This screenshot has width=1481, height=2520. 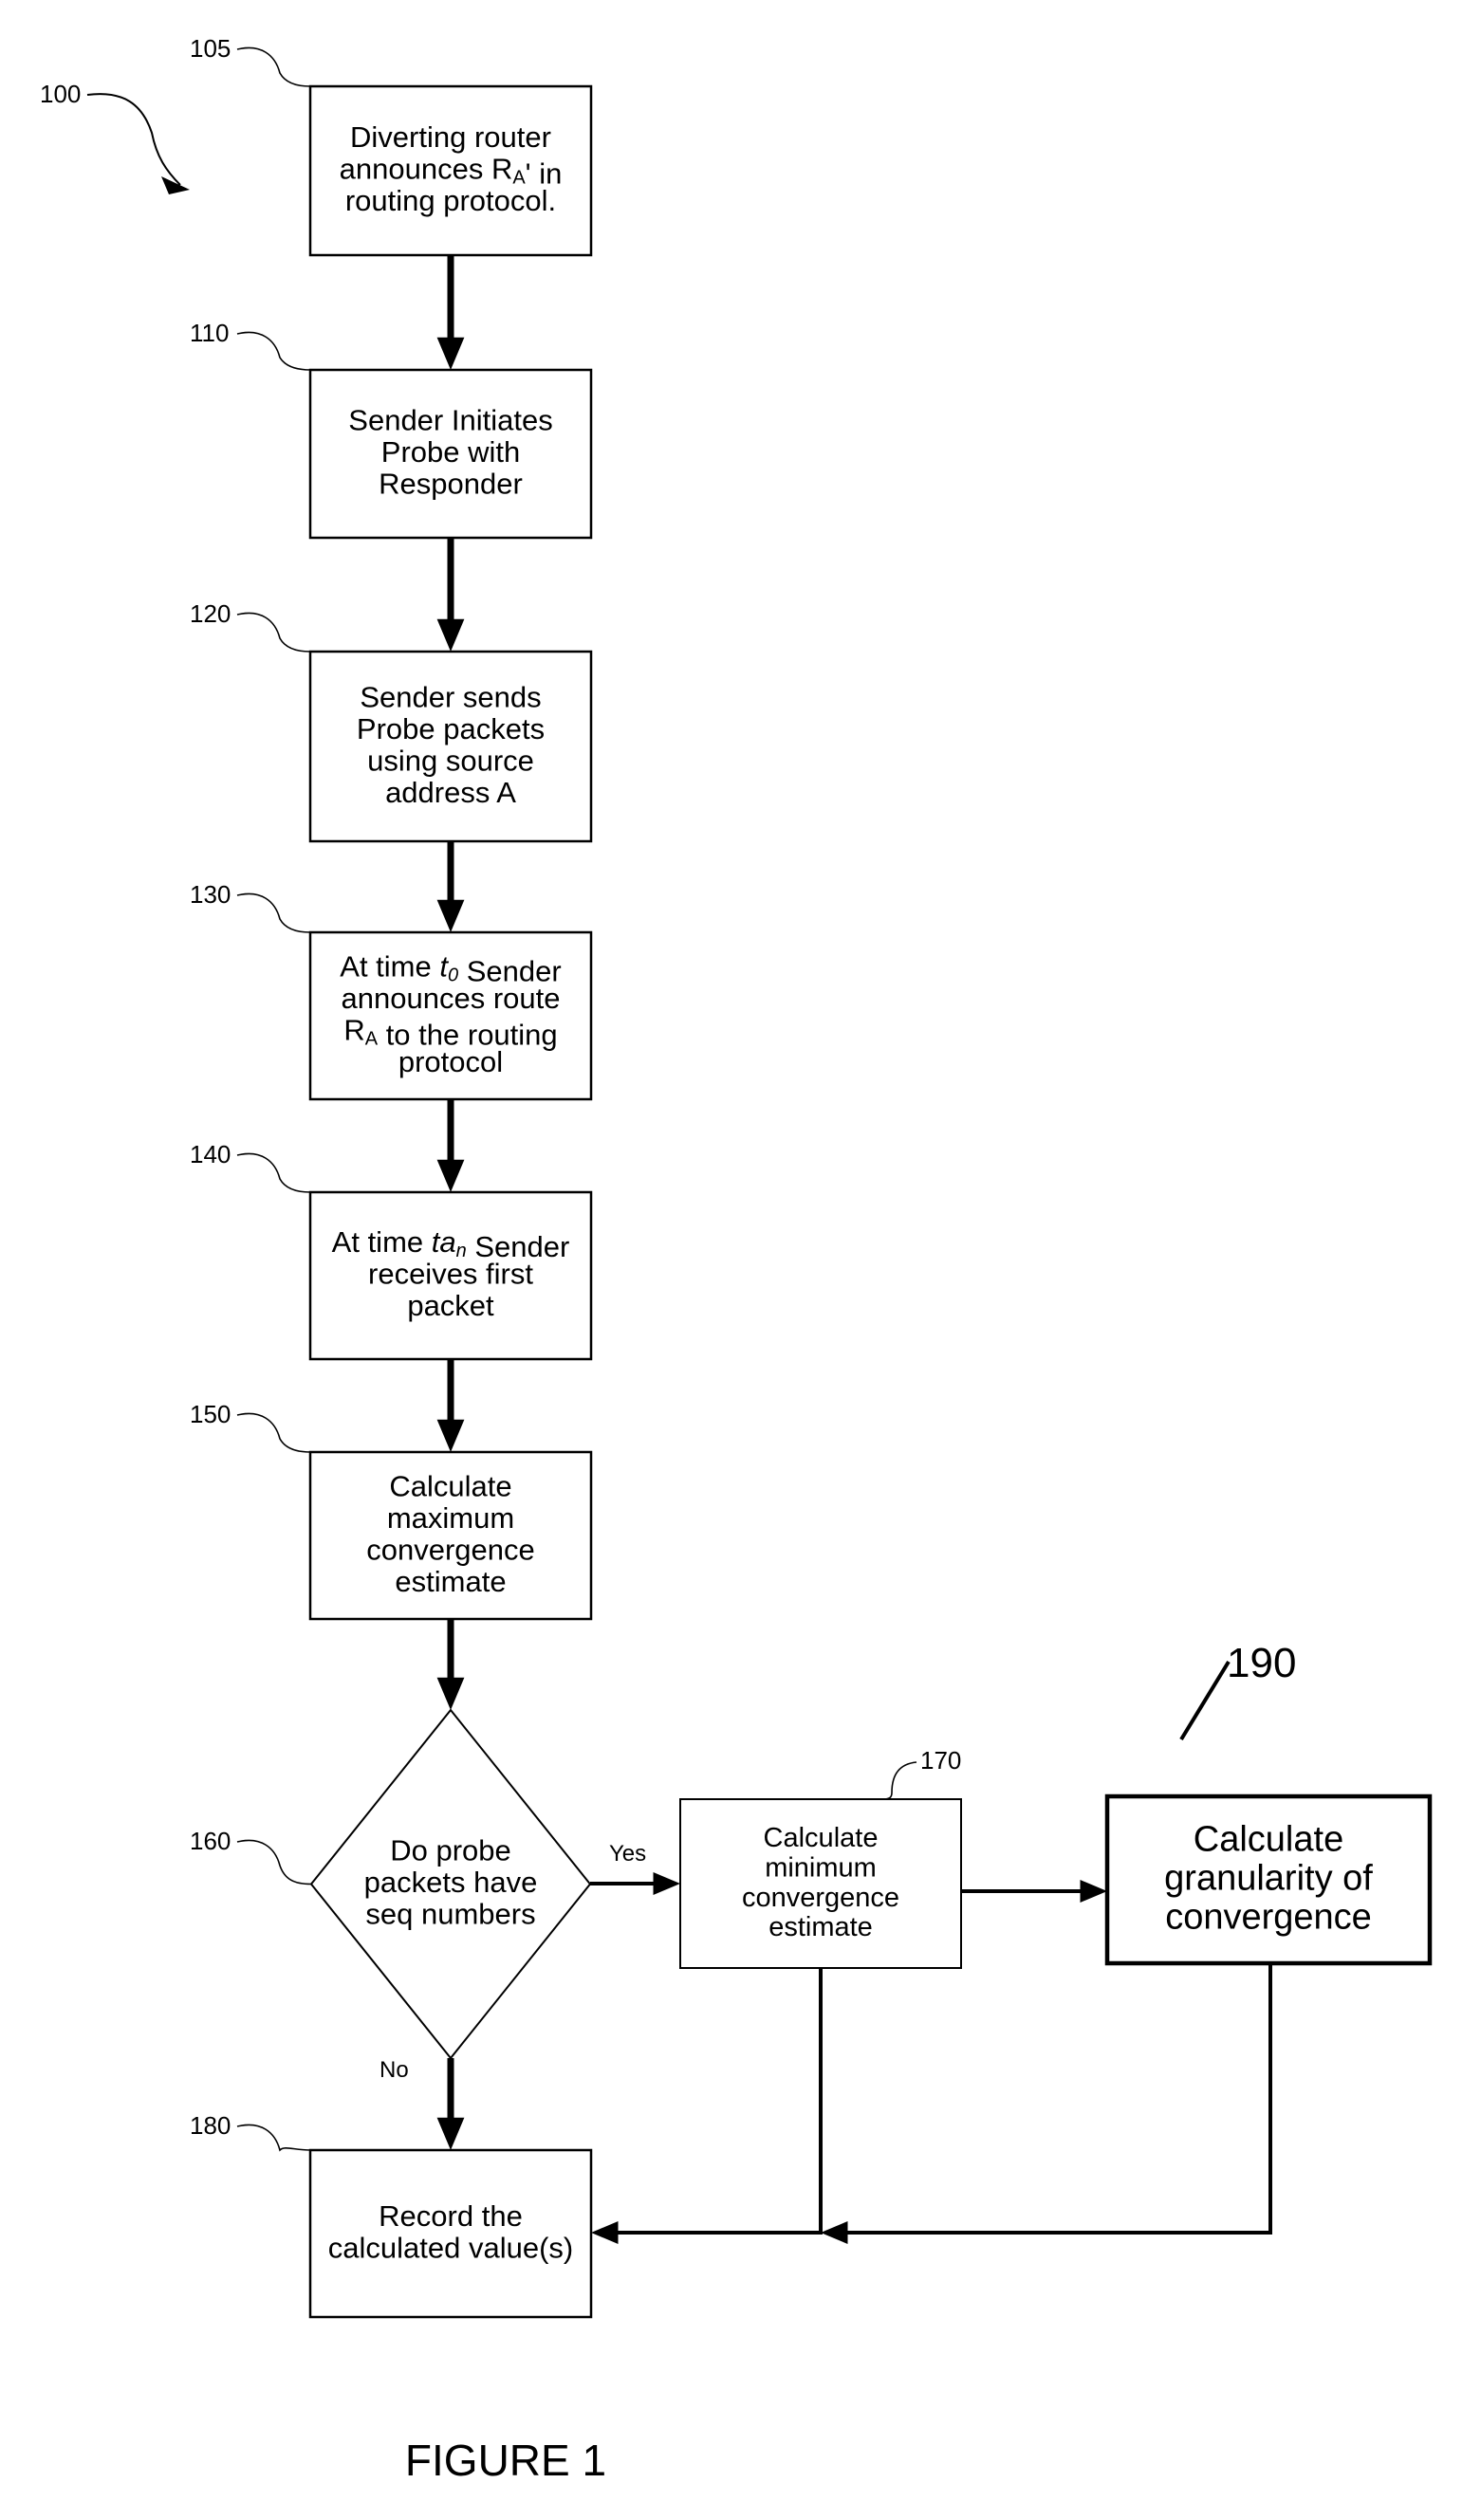 I want to click on step-190-text-line: Calculate, so click(x=1268, y=1840).